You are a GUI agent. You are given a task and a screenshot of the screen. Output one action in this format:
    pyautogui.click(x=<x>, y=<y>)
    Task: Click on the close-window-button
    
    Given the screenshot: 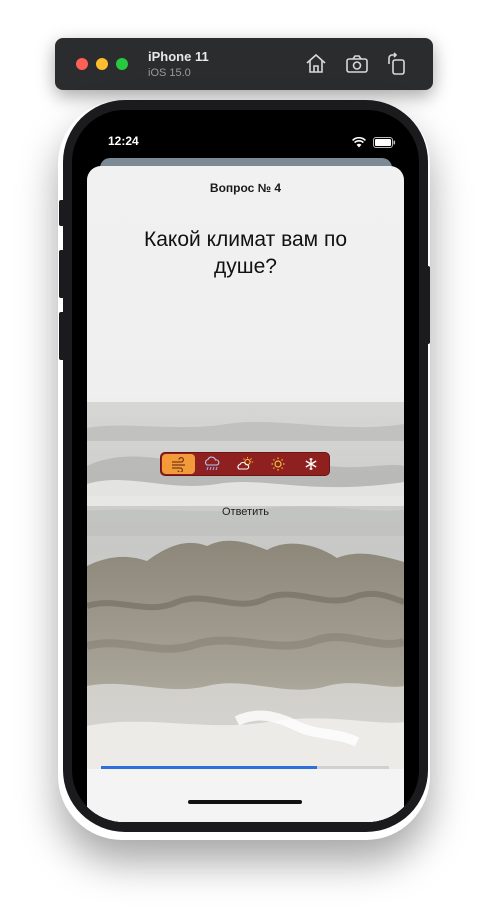 What is the action you would take?
    pyautogui.click(x=82, y=64)
    